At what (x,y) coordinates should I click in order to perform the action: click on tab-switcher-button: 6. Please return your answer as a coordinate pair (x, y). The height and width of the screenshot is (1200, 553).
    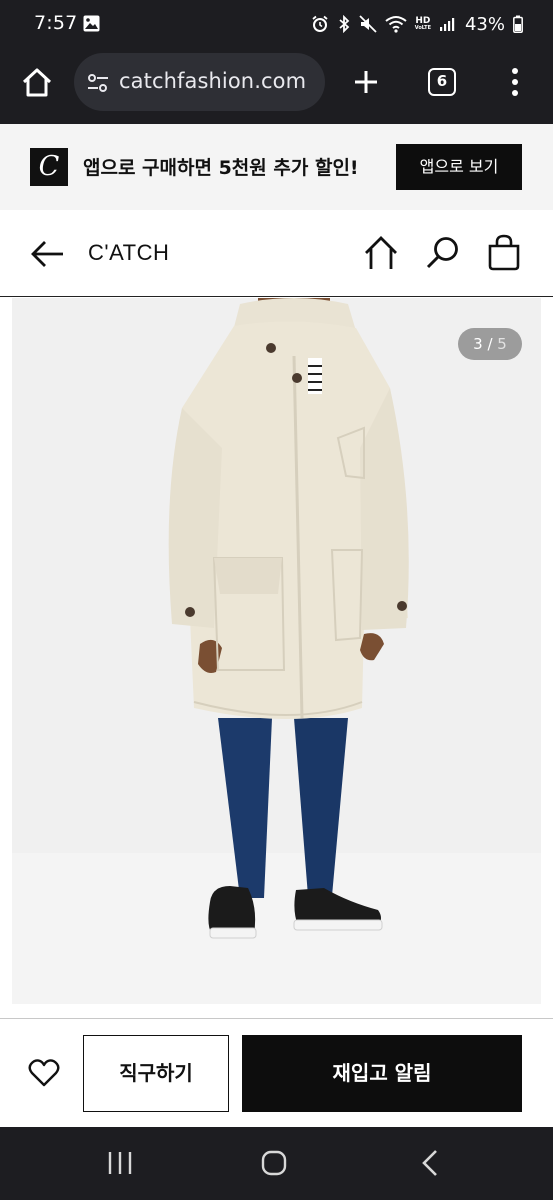
    Looking at the image, I should click on (442, 82).